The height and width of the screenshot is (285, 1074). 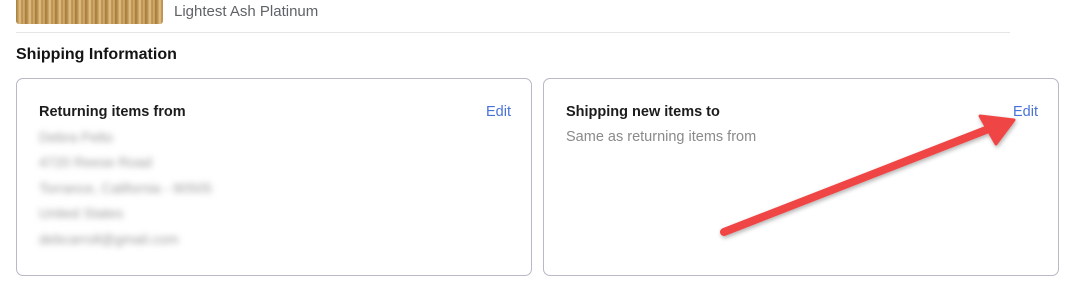 I want to click on shipping-address-edit-link: Edit, so click(x=1025, y=112).